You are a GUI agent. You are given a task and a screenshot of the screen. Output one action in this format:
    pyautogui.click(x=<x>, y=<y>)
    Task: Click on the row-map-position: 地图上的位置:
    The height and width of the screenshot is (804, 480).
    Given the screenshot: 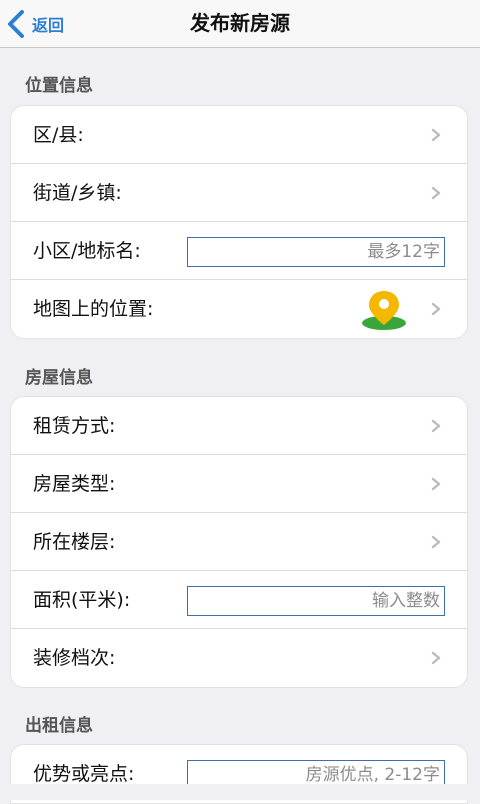 What is the action you would take?
    pyautogui.click(x=239, y=309)
    